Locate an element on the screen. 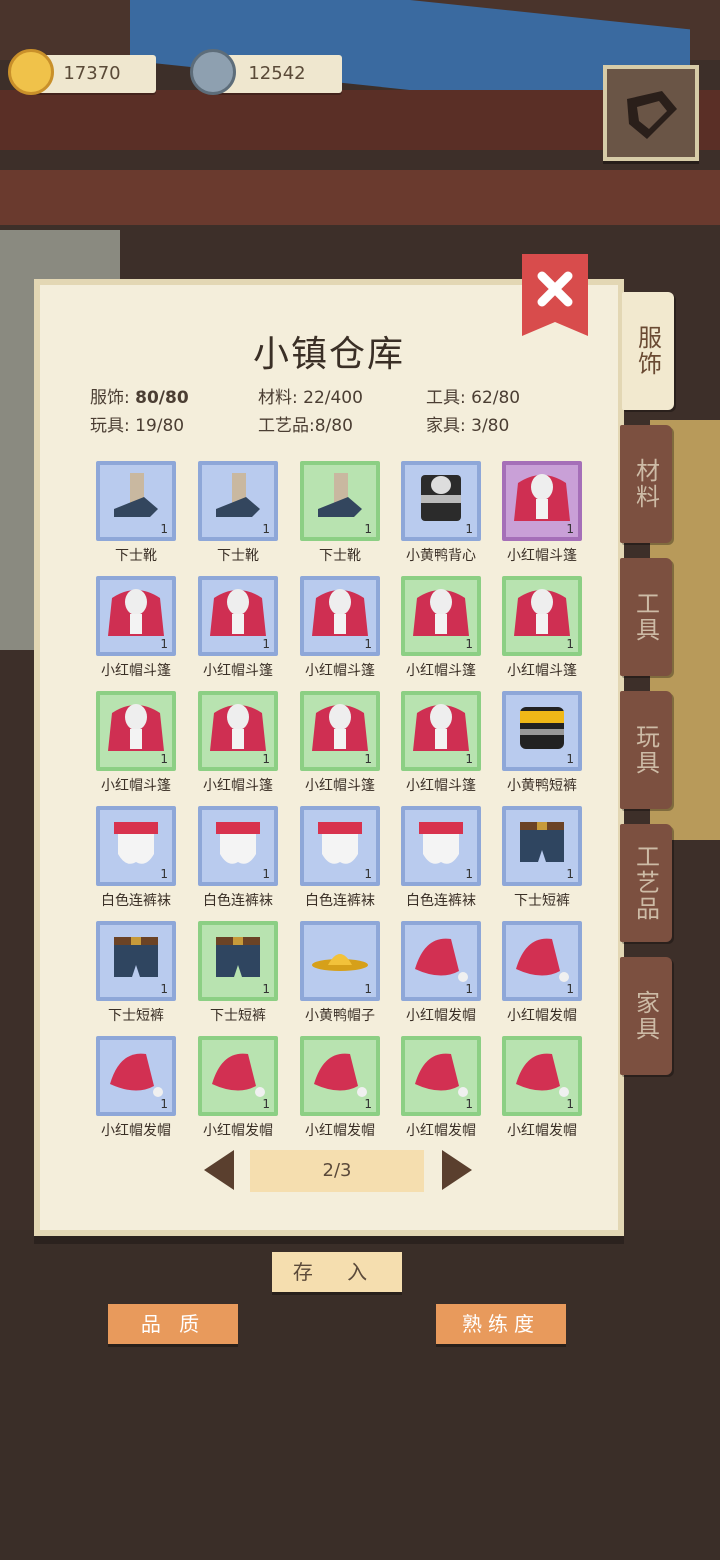 Image resolution: width=720 pixels, height=1560 pixels. close-icon is located at coordinates (555, 295).